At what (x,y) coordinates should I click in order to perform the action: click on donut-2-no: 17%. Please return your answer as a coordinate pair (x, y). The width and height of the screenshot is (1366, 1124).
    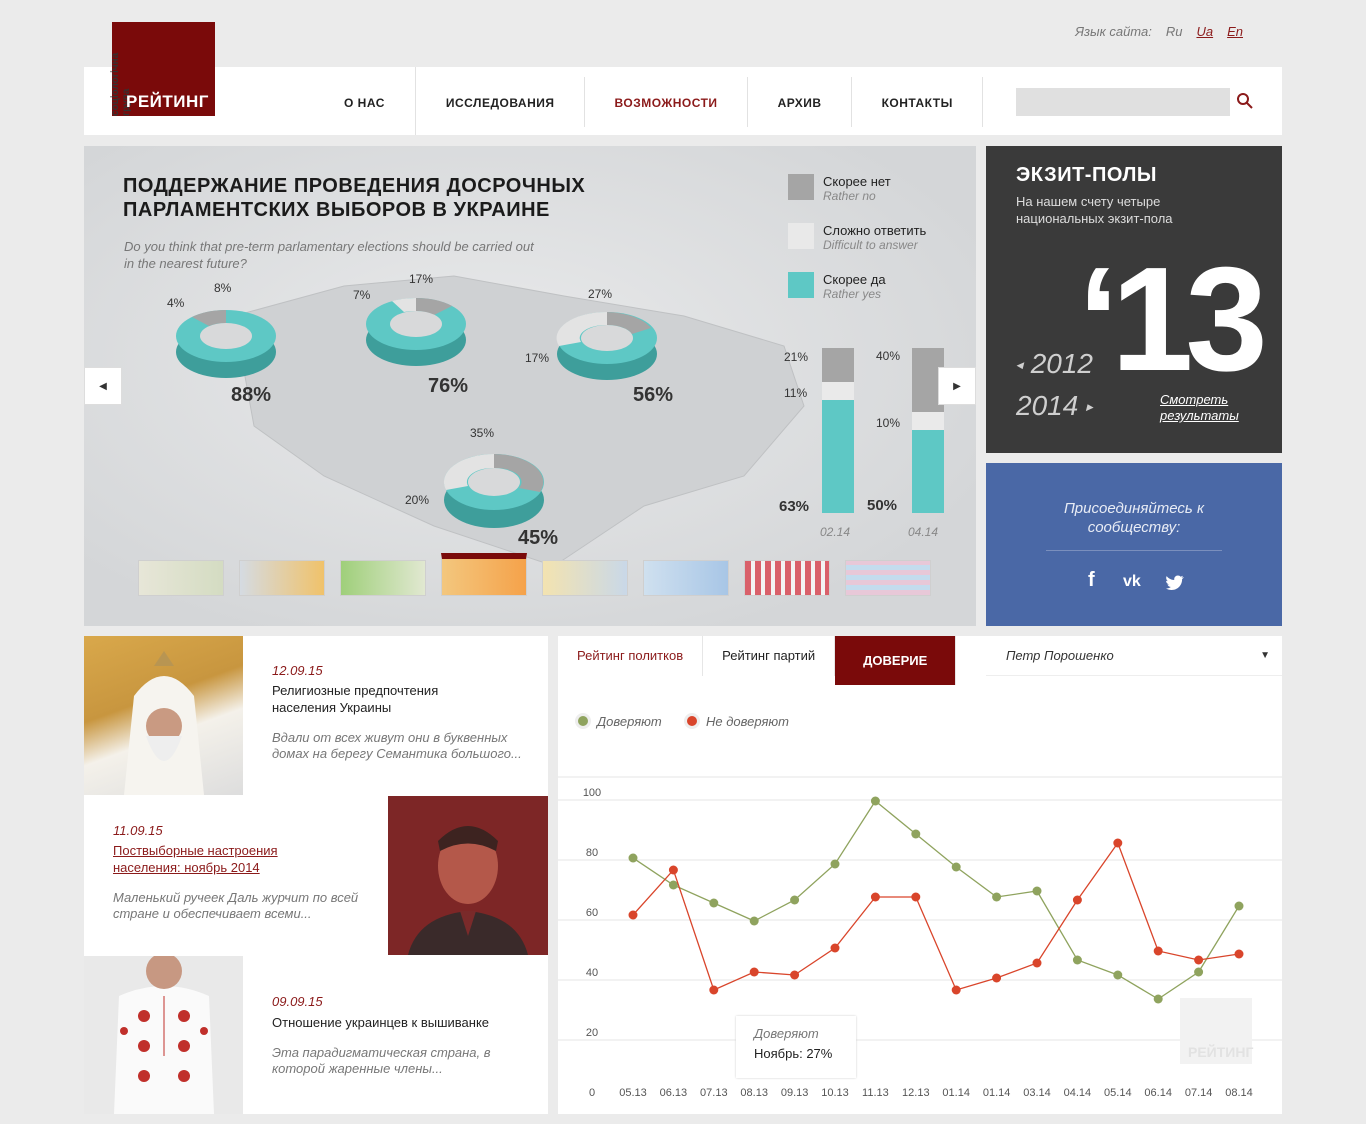
    Looking at the image, I should click on (421, 279).